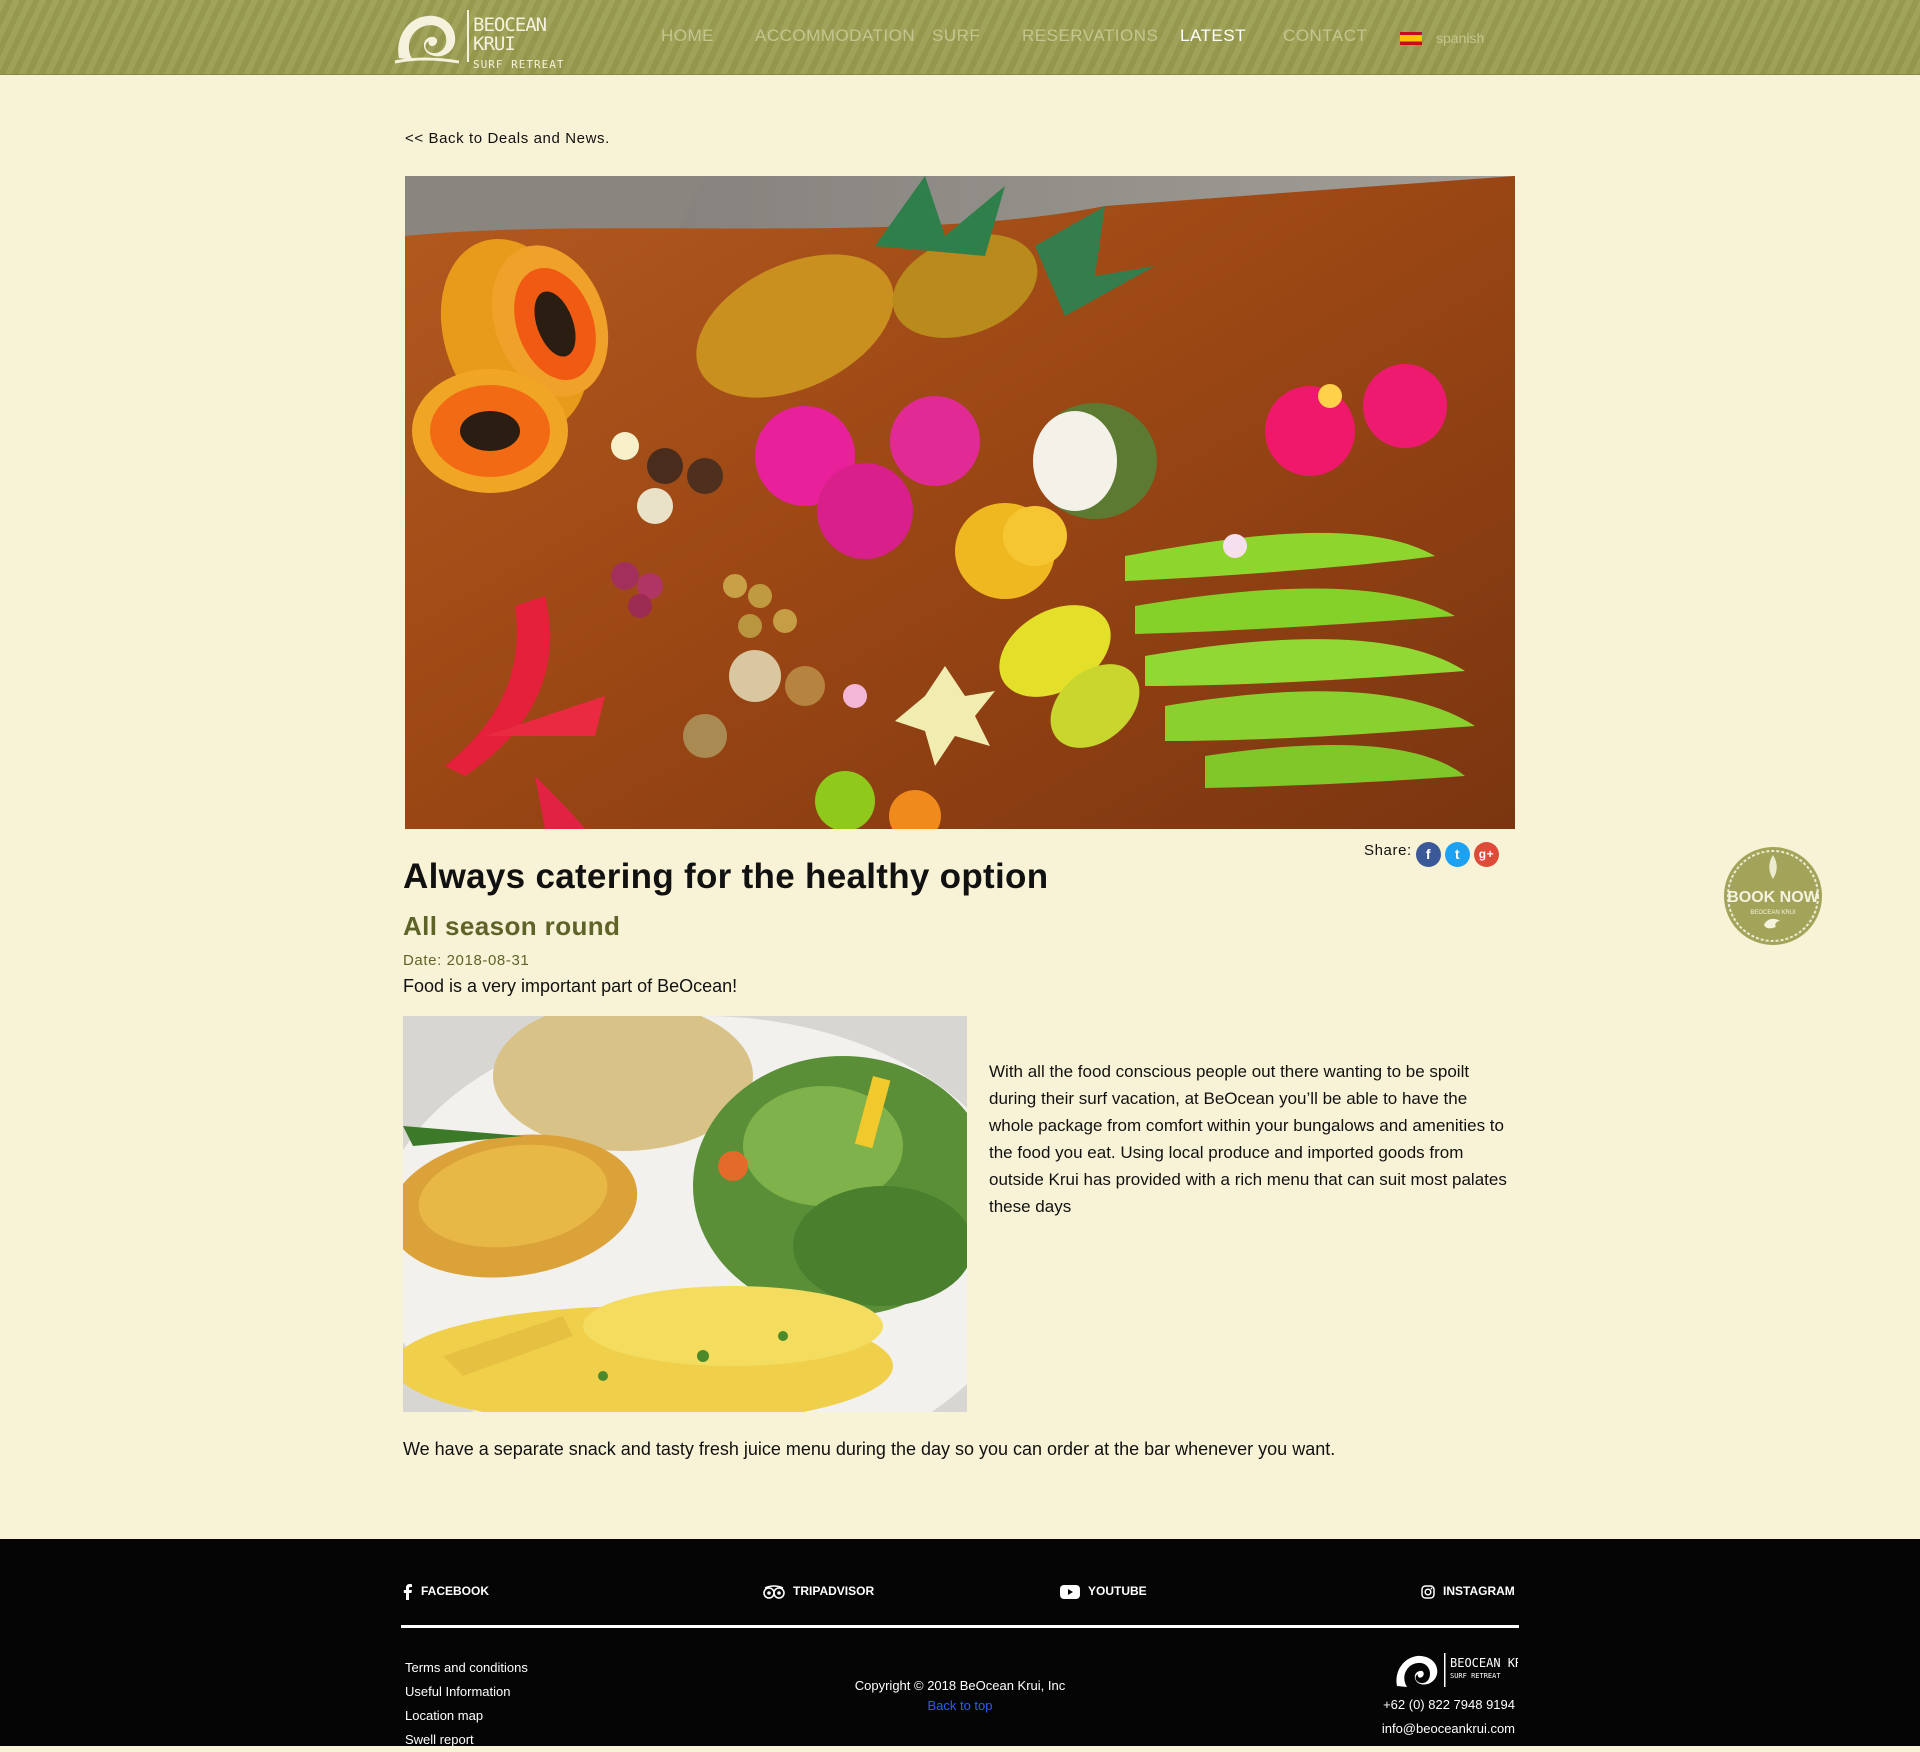 This screenshot has height=1752, width=1920. I want to click on nav-accommodation: ACCOMMODATION, so click(835, 36).